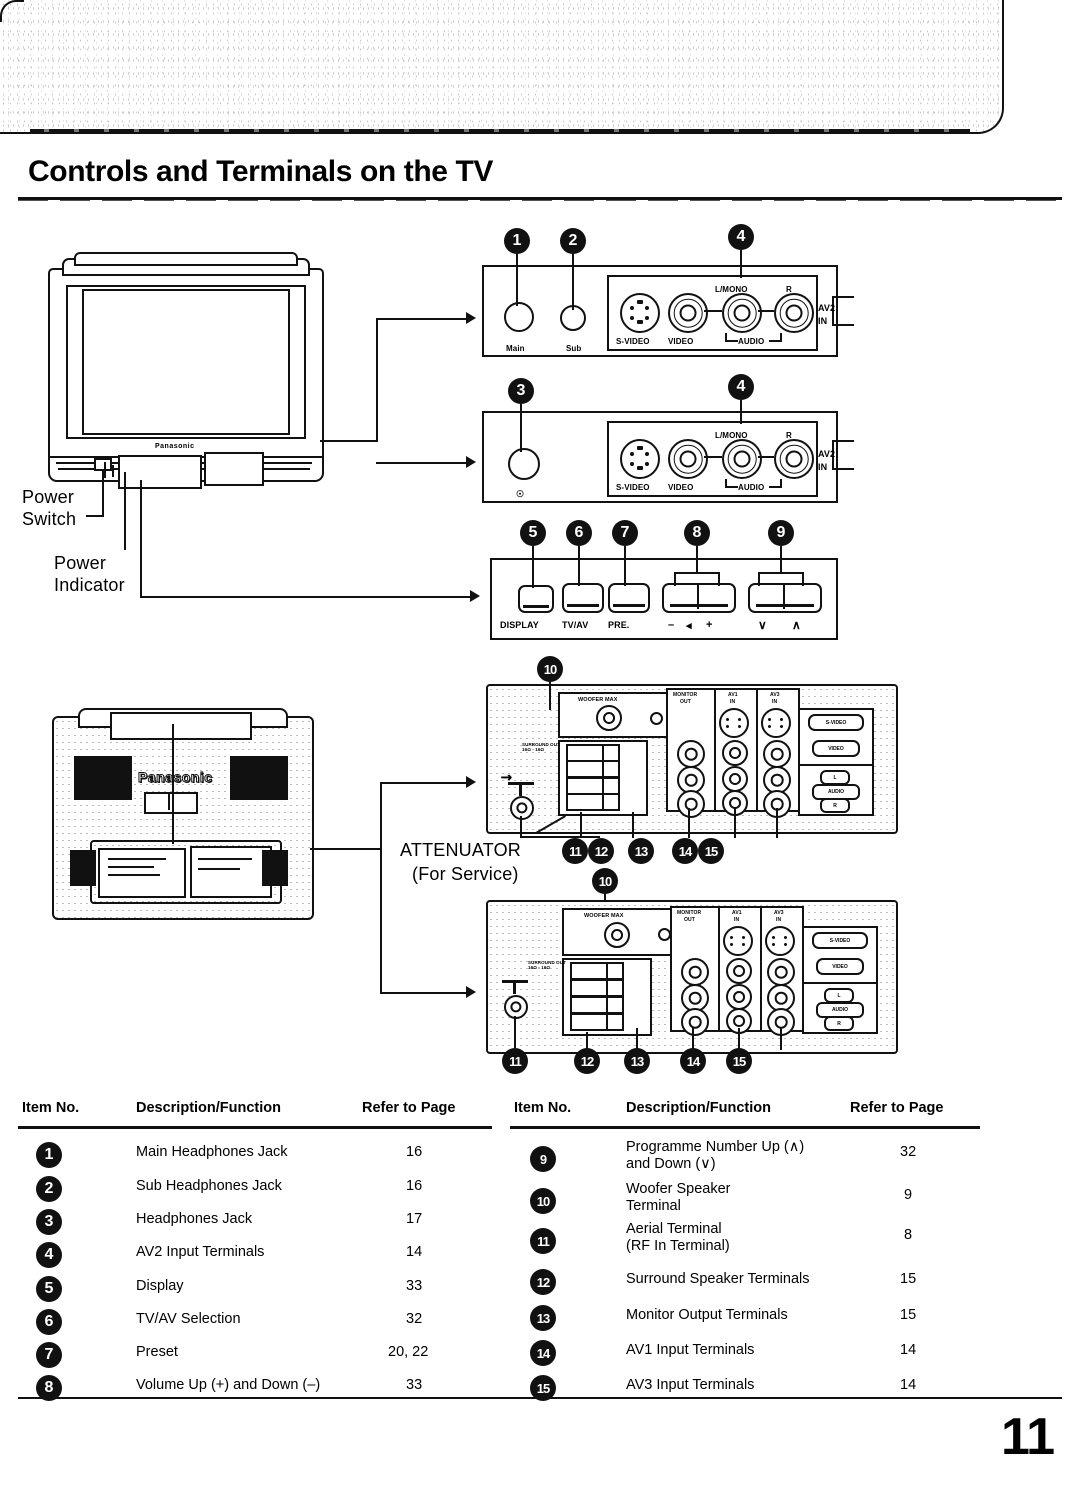  Describe the element at coordinates (690, 1385) in the screenshot. I see `table-right-row-15-desc: AV3 Input Terminals` at that location.